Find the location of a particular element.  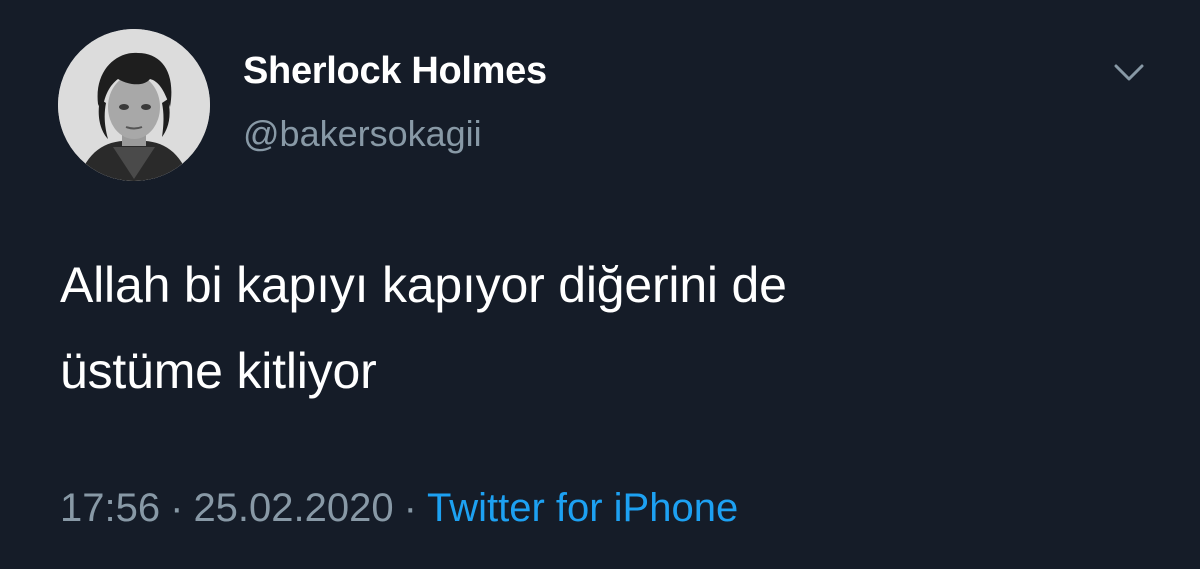

avatar-image is located at coordinates (134, 105).